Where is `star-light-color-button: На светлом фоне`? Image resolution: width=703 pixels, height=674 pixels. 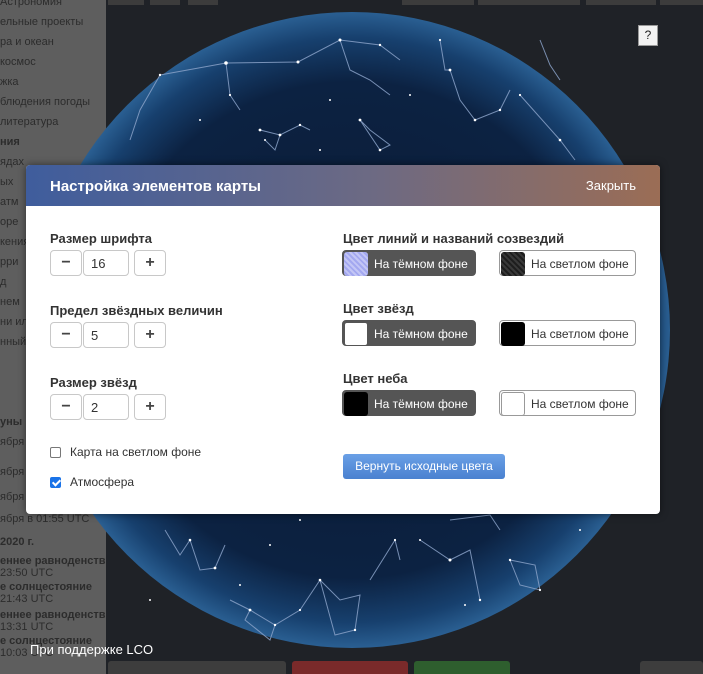 star-light-color-button: На светлом фоне is located at coordinates (567, 333).